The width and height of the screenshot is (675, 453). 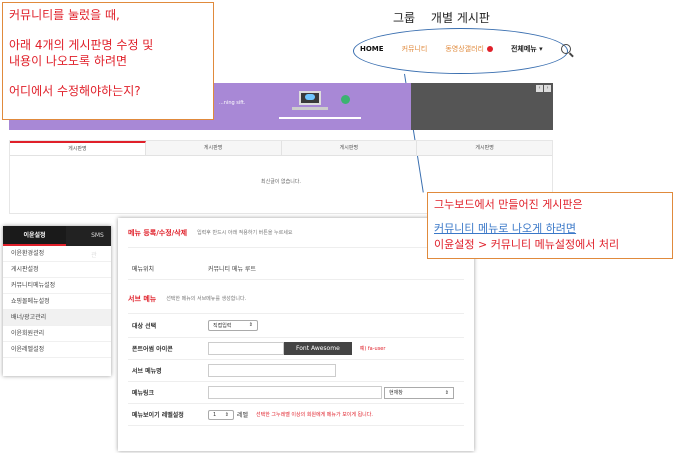 I want to click on menu-position-row: 메뉴위치 커뮤니티 메뉴 루트, so click(x=296, y=269).